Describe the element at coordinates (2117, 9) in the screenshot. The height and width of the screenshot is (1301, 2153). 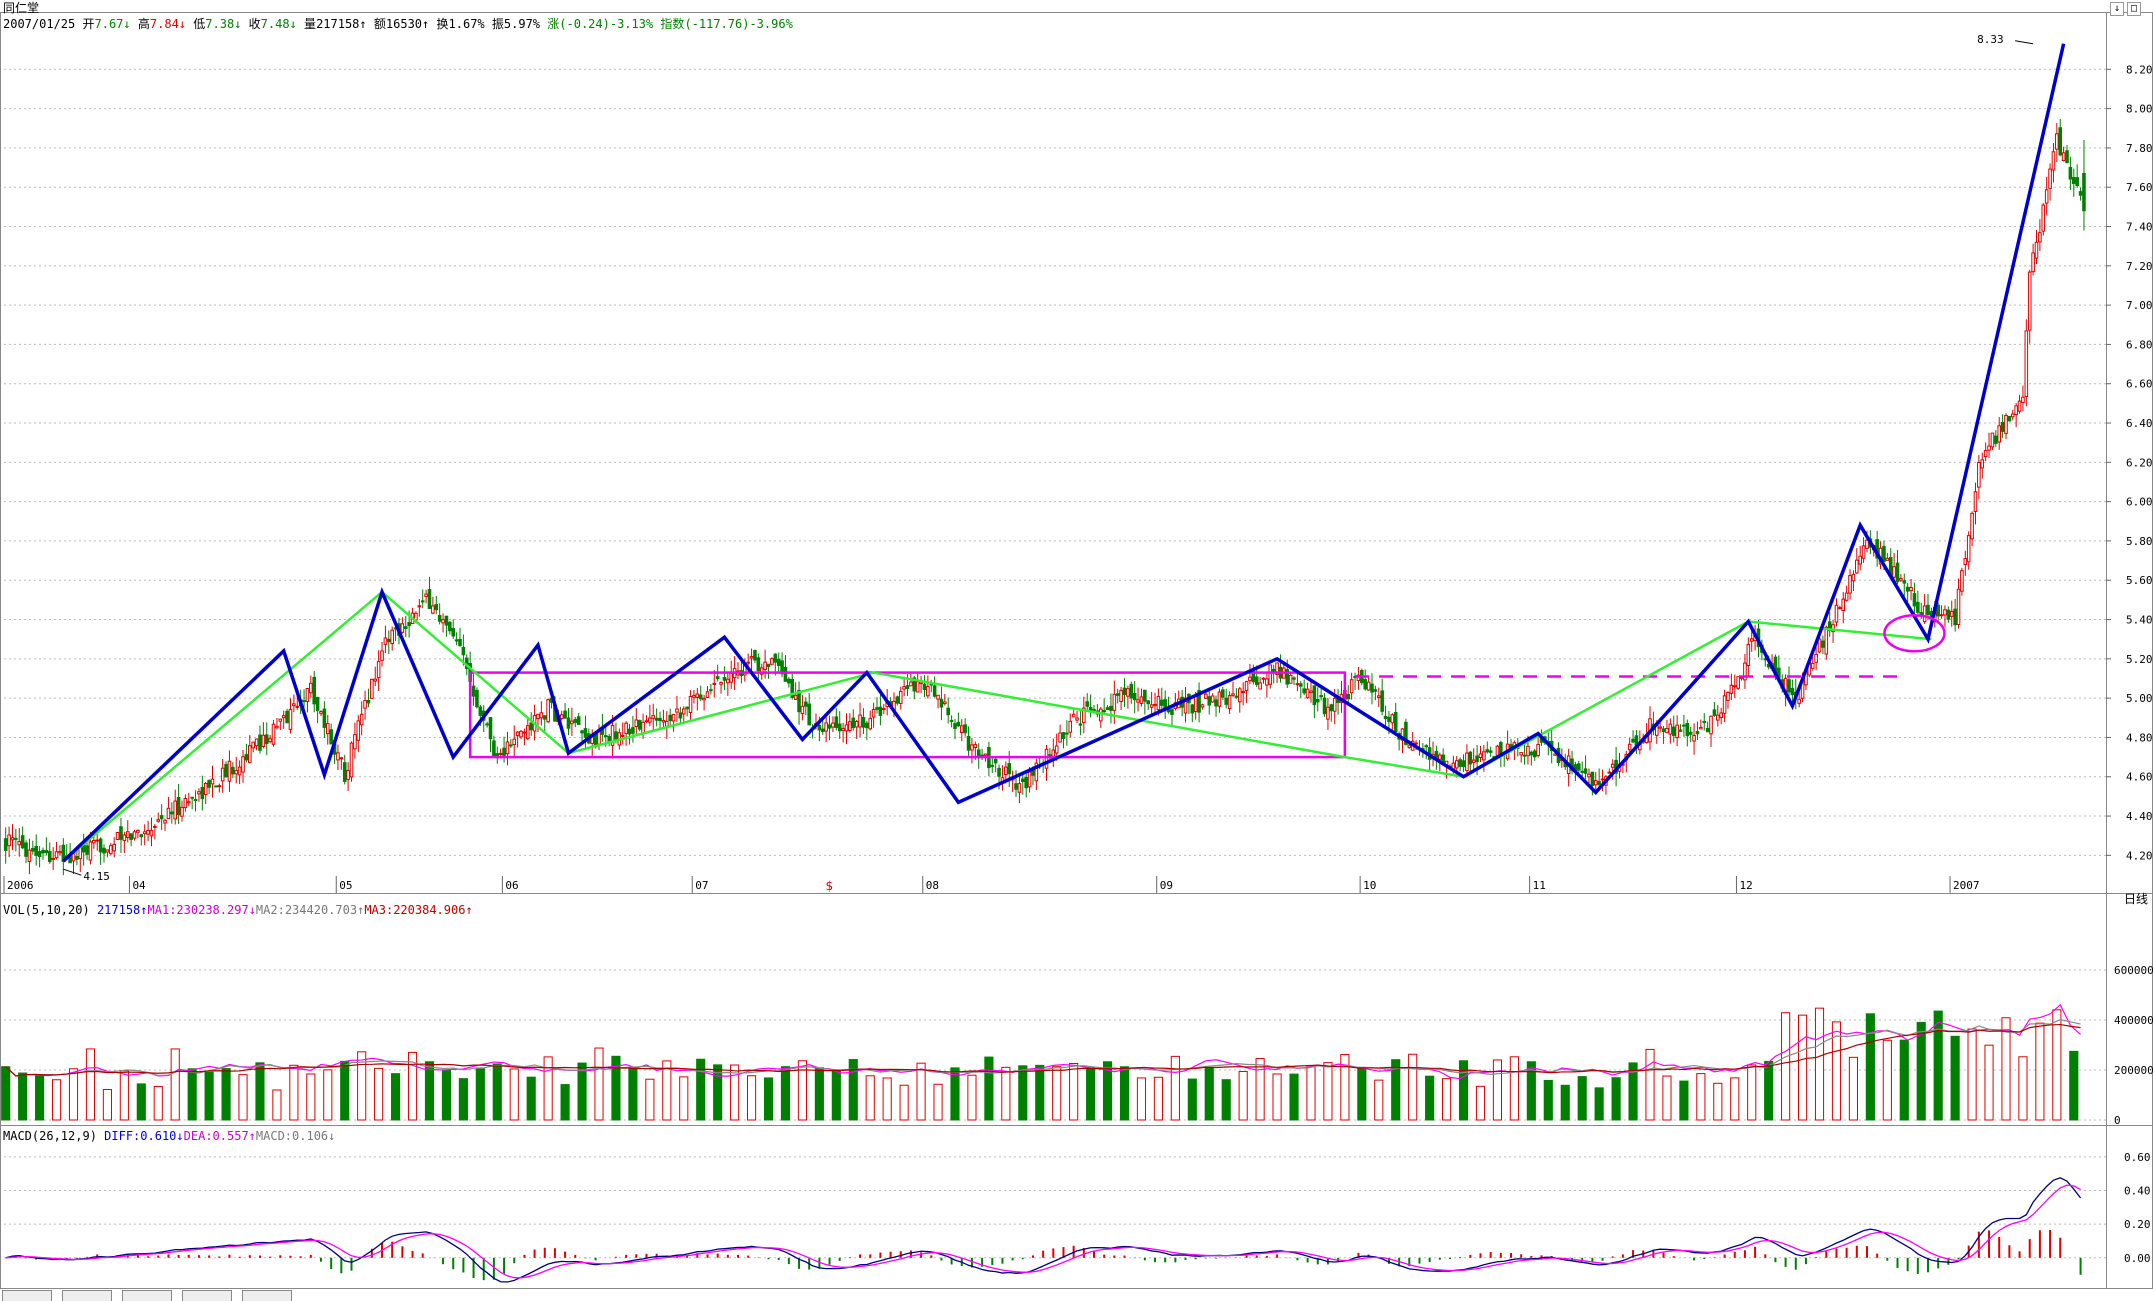
I see `pin-icon: ↓` at that location.